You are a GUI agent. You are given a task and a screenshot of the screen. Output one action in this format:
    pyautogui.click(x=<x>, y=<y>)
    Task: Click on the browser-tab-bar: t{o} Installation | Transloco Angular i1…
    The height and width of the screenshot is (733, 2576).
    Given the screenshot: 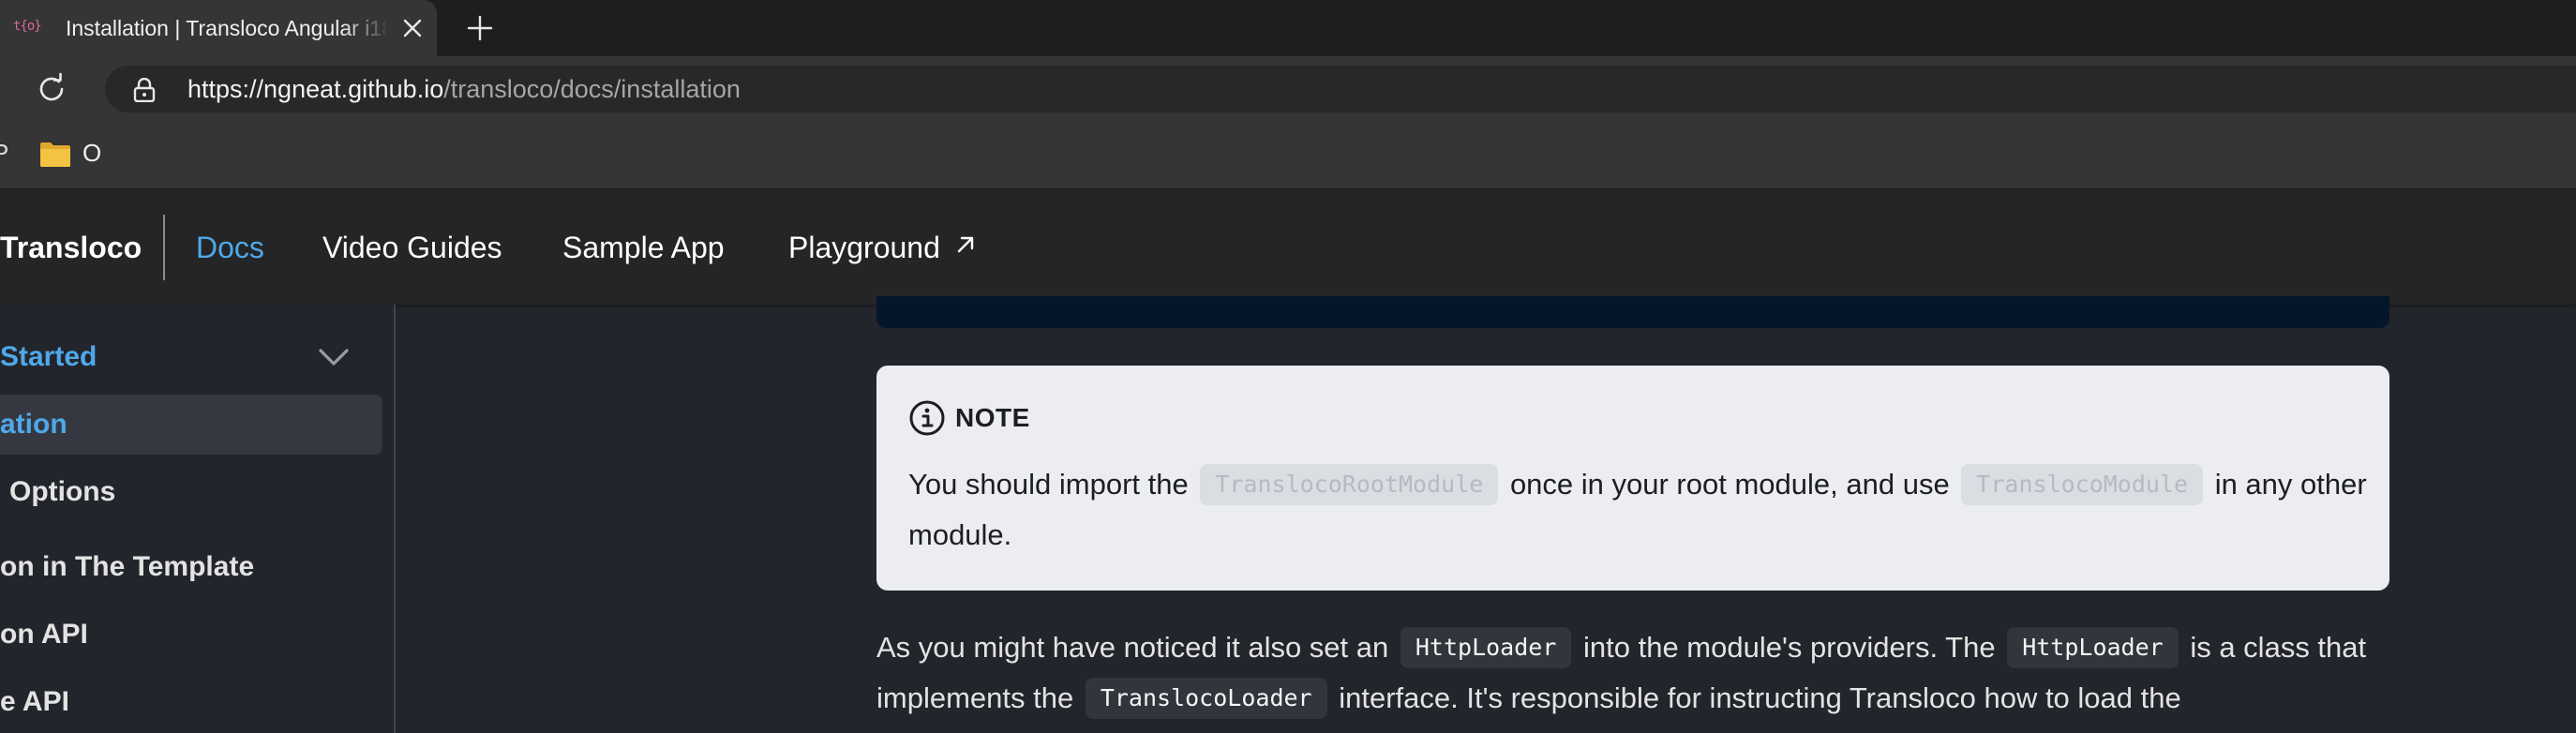 What is the action you would take?
    pyautogui.click(x=1288, y=28)
    